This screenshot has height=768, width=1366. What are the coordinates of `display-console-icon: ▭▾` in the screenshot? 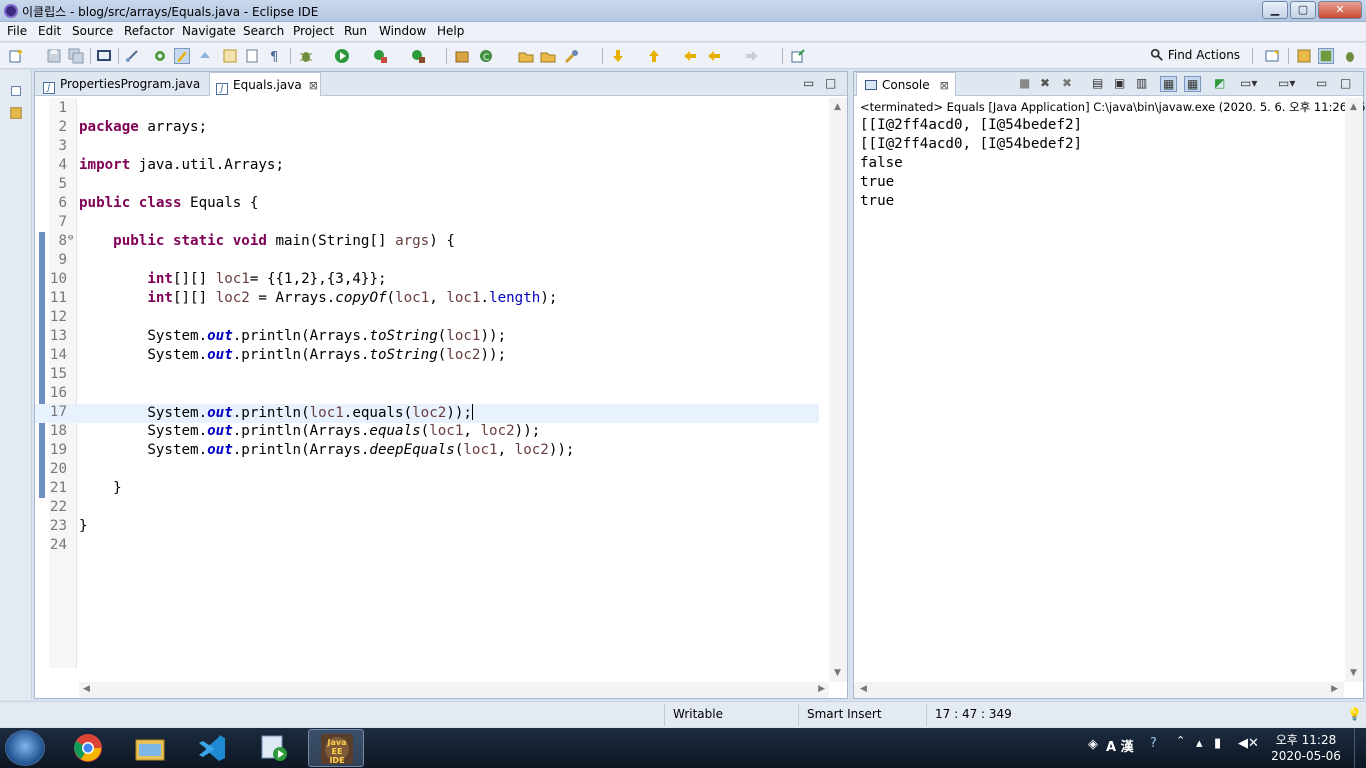 It's located at (1248, 83).